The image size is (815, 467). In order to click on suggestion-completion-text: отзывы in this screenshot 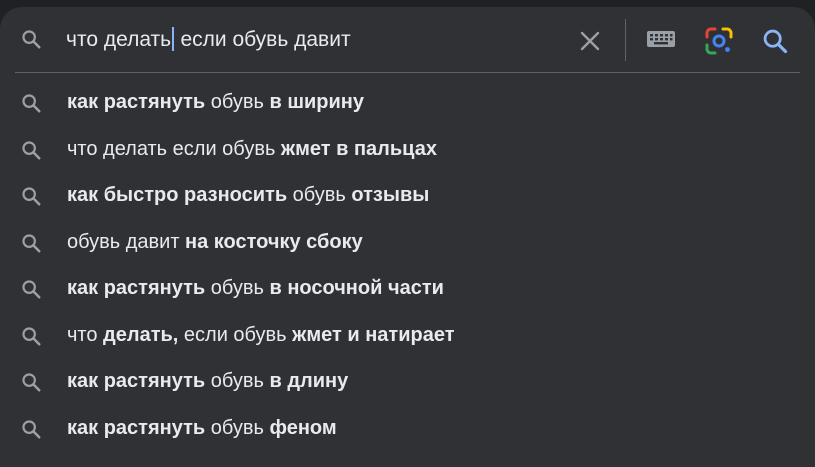, I will do `click(390, 195)`.